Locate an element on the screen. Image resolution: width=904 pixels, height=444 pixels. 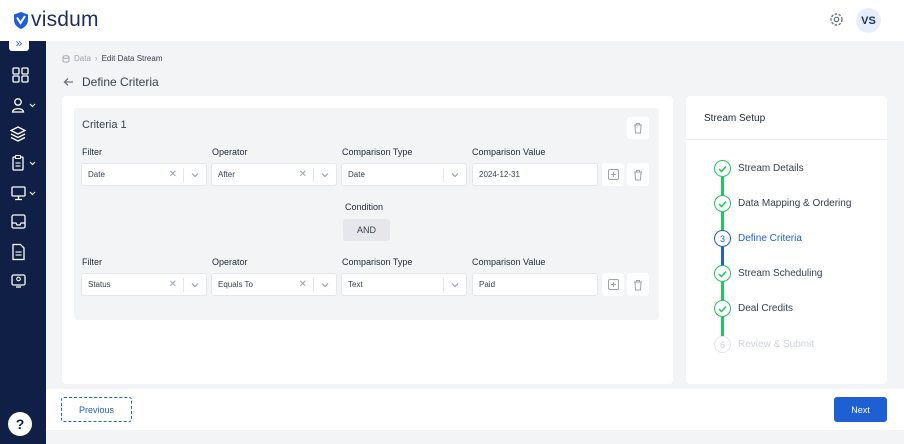
step-label: Deal Credits is located at coordinates (766, 308).